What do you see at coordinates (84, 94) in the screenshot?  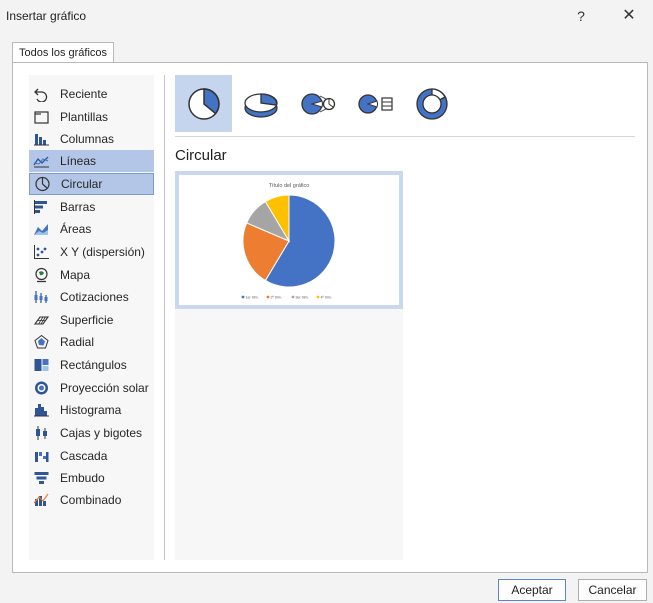 I see `chart-category-label: Reciente` at bounding box center [84, 94].